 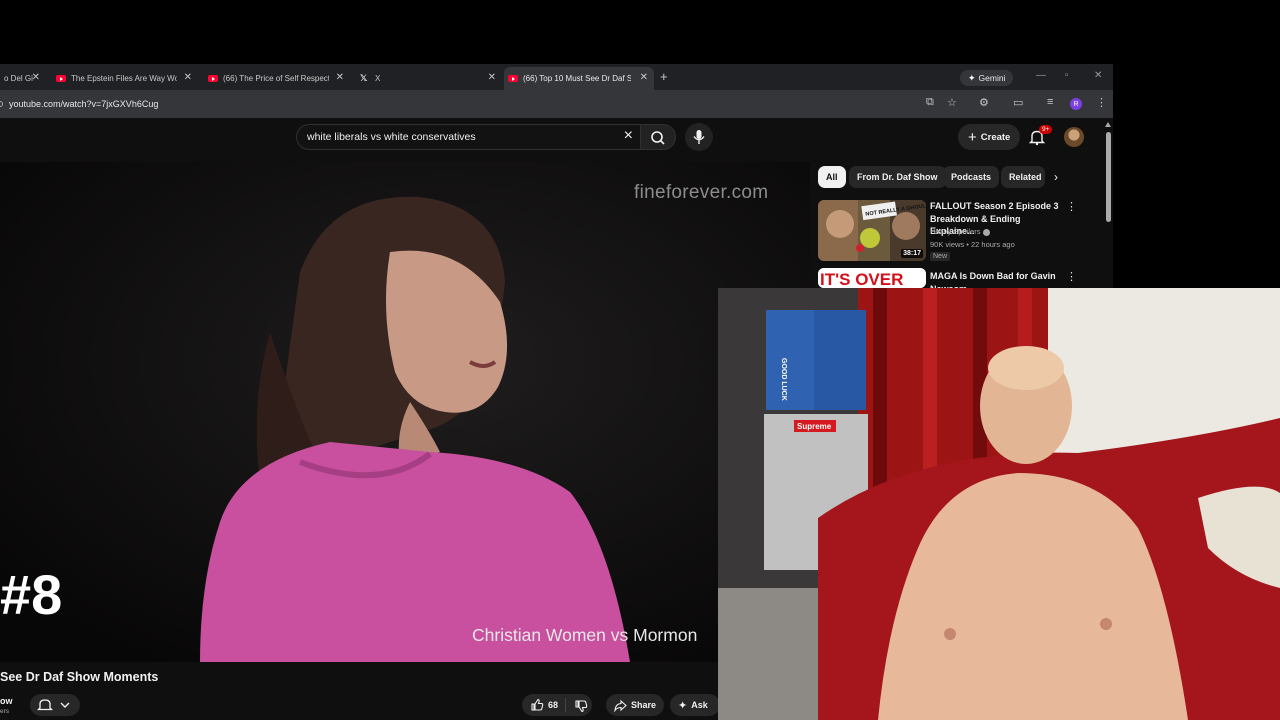 I want to click on video-duration: 38:17, so click(x=912, y=253).